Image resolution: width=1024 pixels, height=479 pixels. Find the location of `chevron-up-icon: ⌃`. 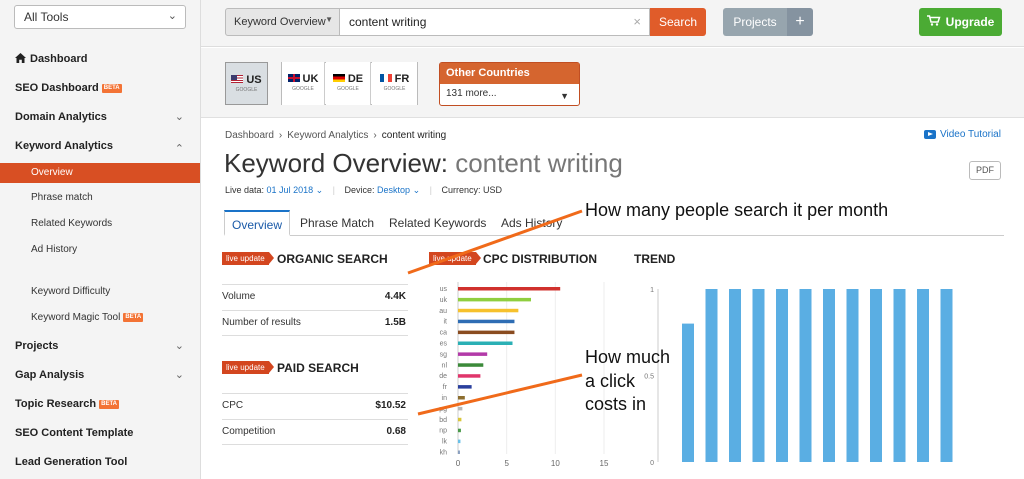

chevron-up-icon: ⌃ is located at coordinates (179, 149).